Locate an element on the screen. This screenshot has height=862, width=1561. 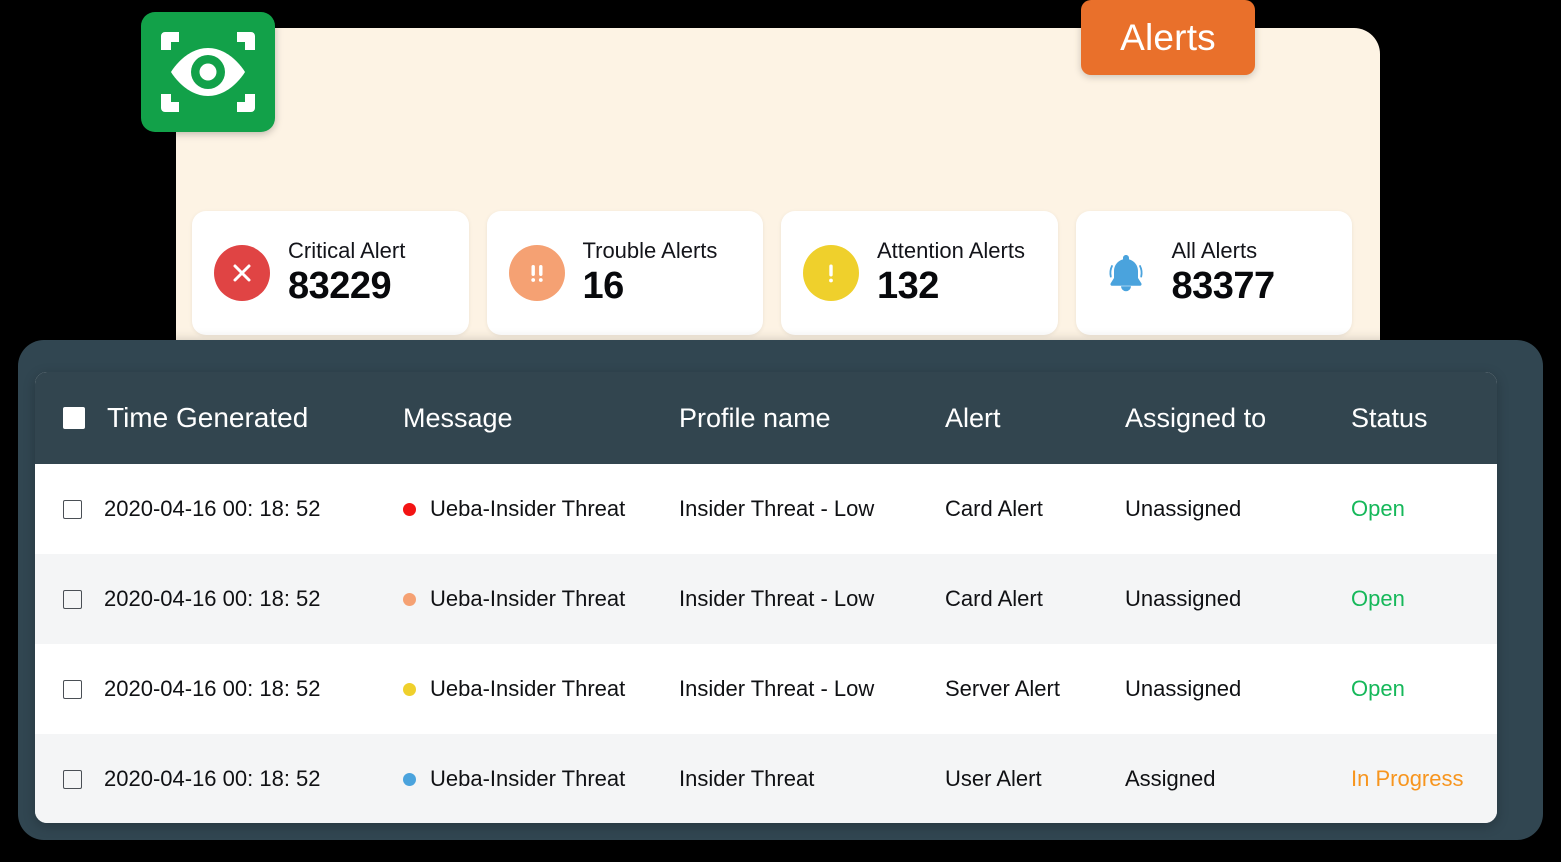
stat-card-label: Trouble Alerts is located at coordinates (650, 250).